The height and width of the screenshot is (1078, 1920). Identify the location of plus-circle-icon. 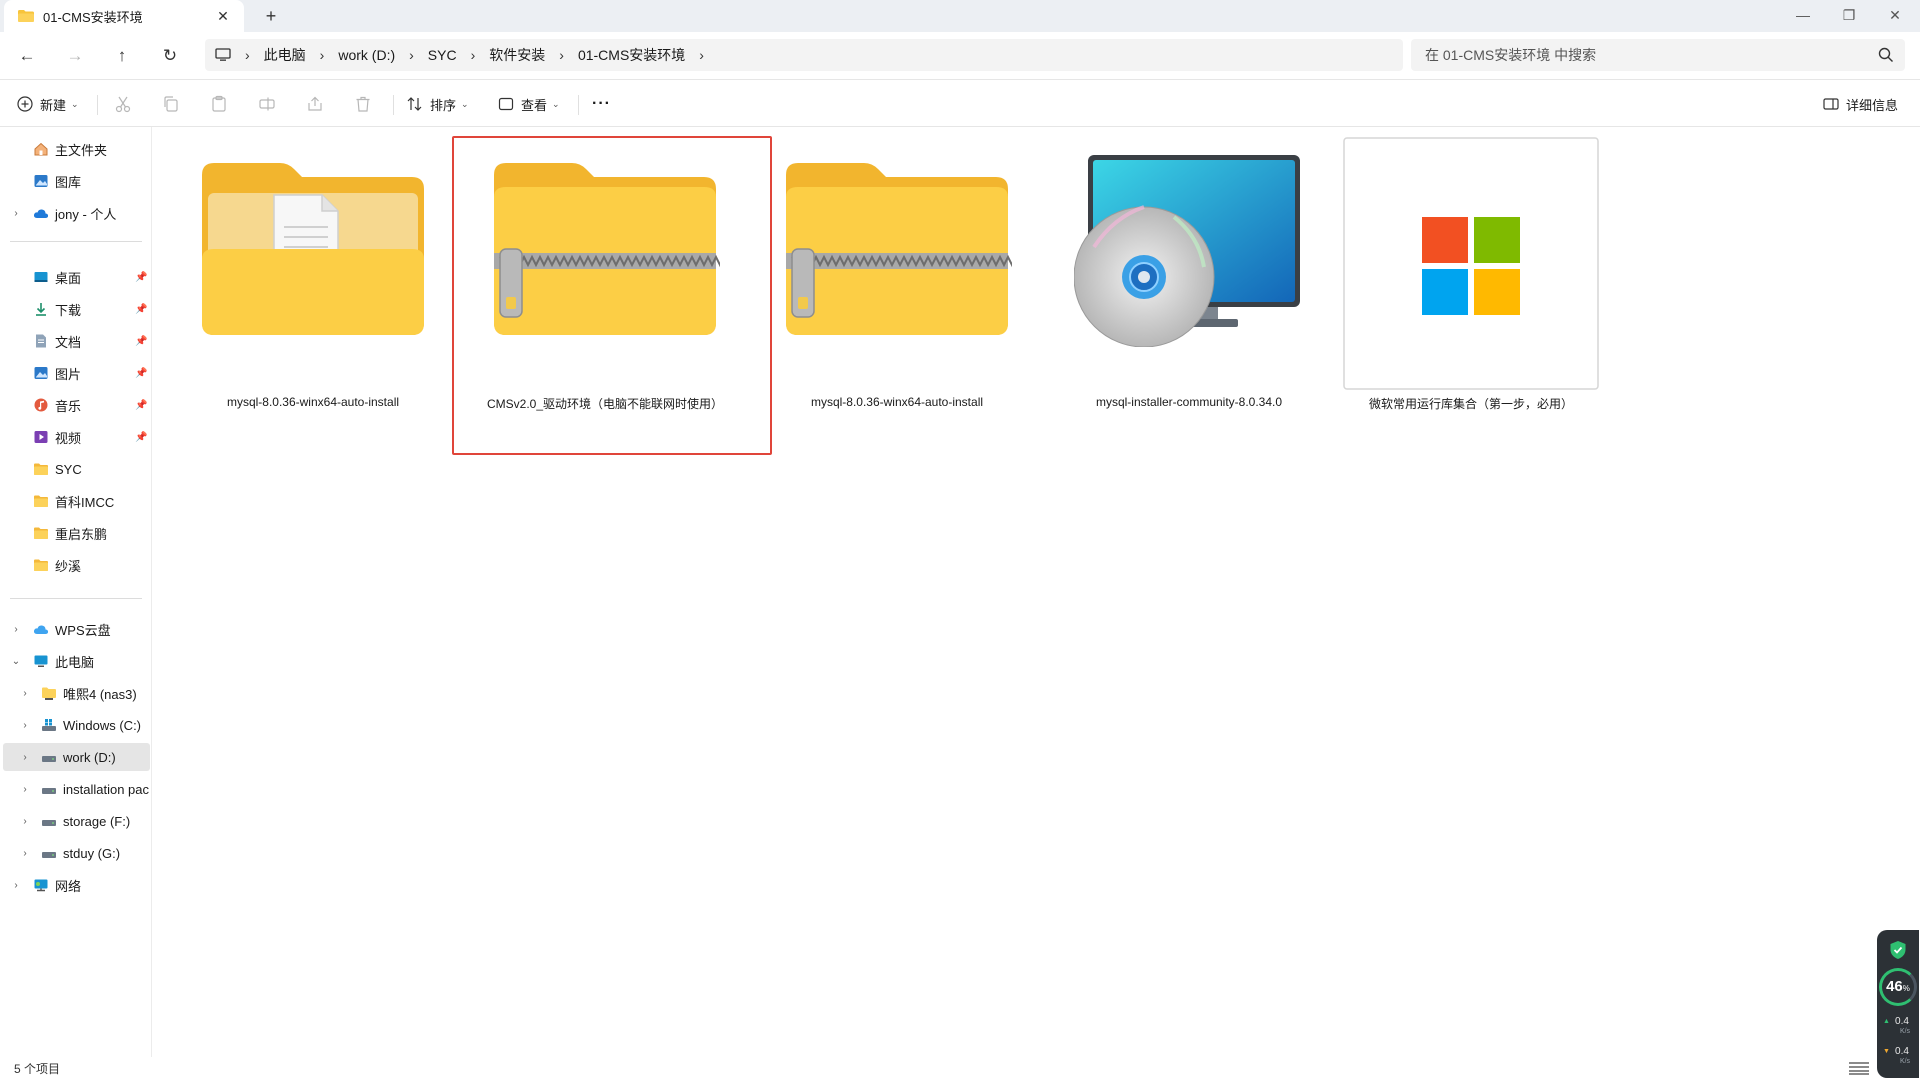
(25, 104).